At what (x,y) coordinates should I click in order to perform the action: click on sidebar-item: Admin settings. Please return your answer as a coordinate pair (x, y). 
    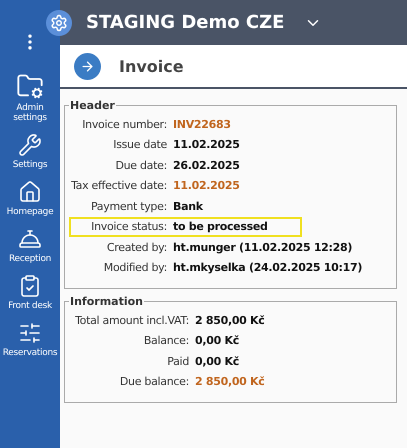
    Looking at the image, I should click on (30, 98).